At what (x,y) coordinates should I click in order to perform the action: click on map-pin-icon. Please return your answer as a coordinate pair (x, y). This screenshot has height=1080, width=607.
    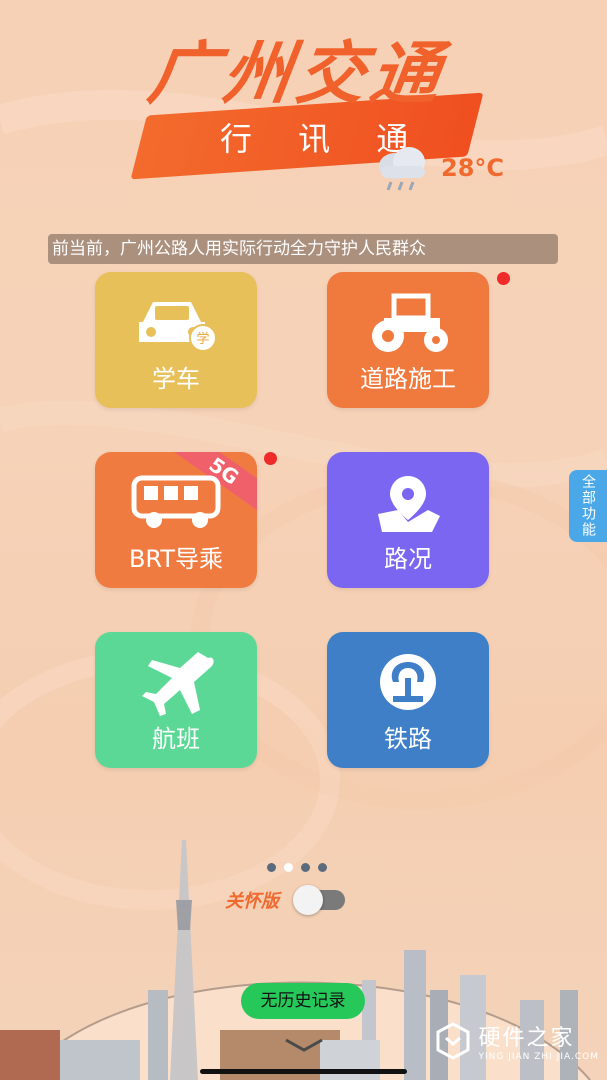
    Looking at the image, I should click on (409, 504).